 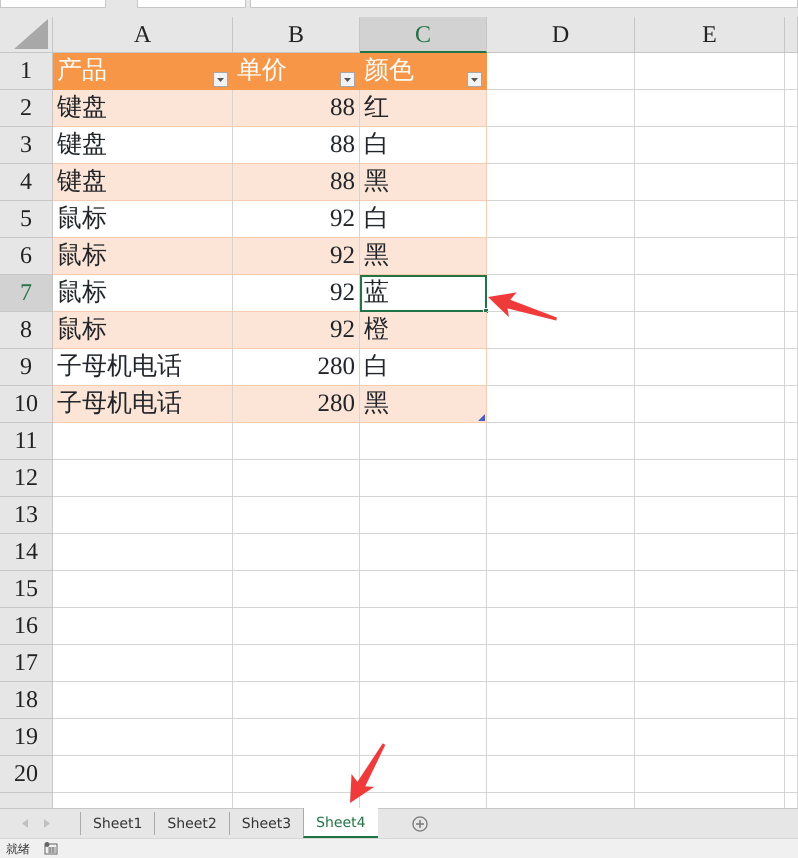 I want to click on row-header: 5, so click(x=26, y=219).